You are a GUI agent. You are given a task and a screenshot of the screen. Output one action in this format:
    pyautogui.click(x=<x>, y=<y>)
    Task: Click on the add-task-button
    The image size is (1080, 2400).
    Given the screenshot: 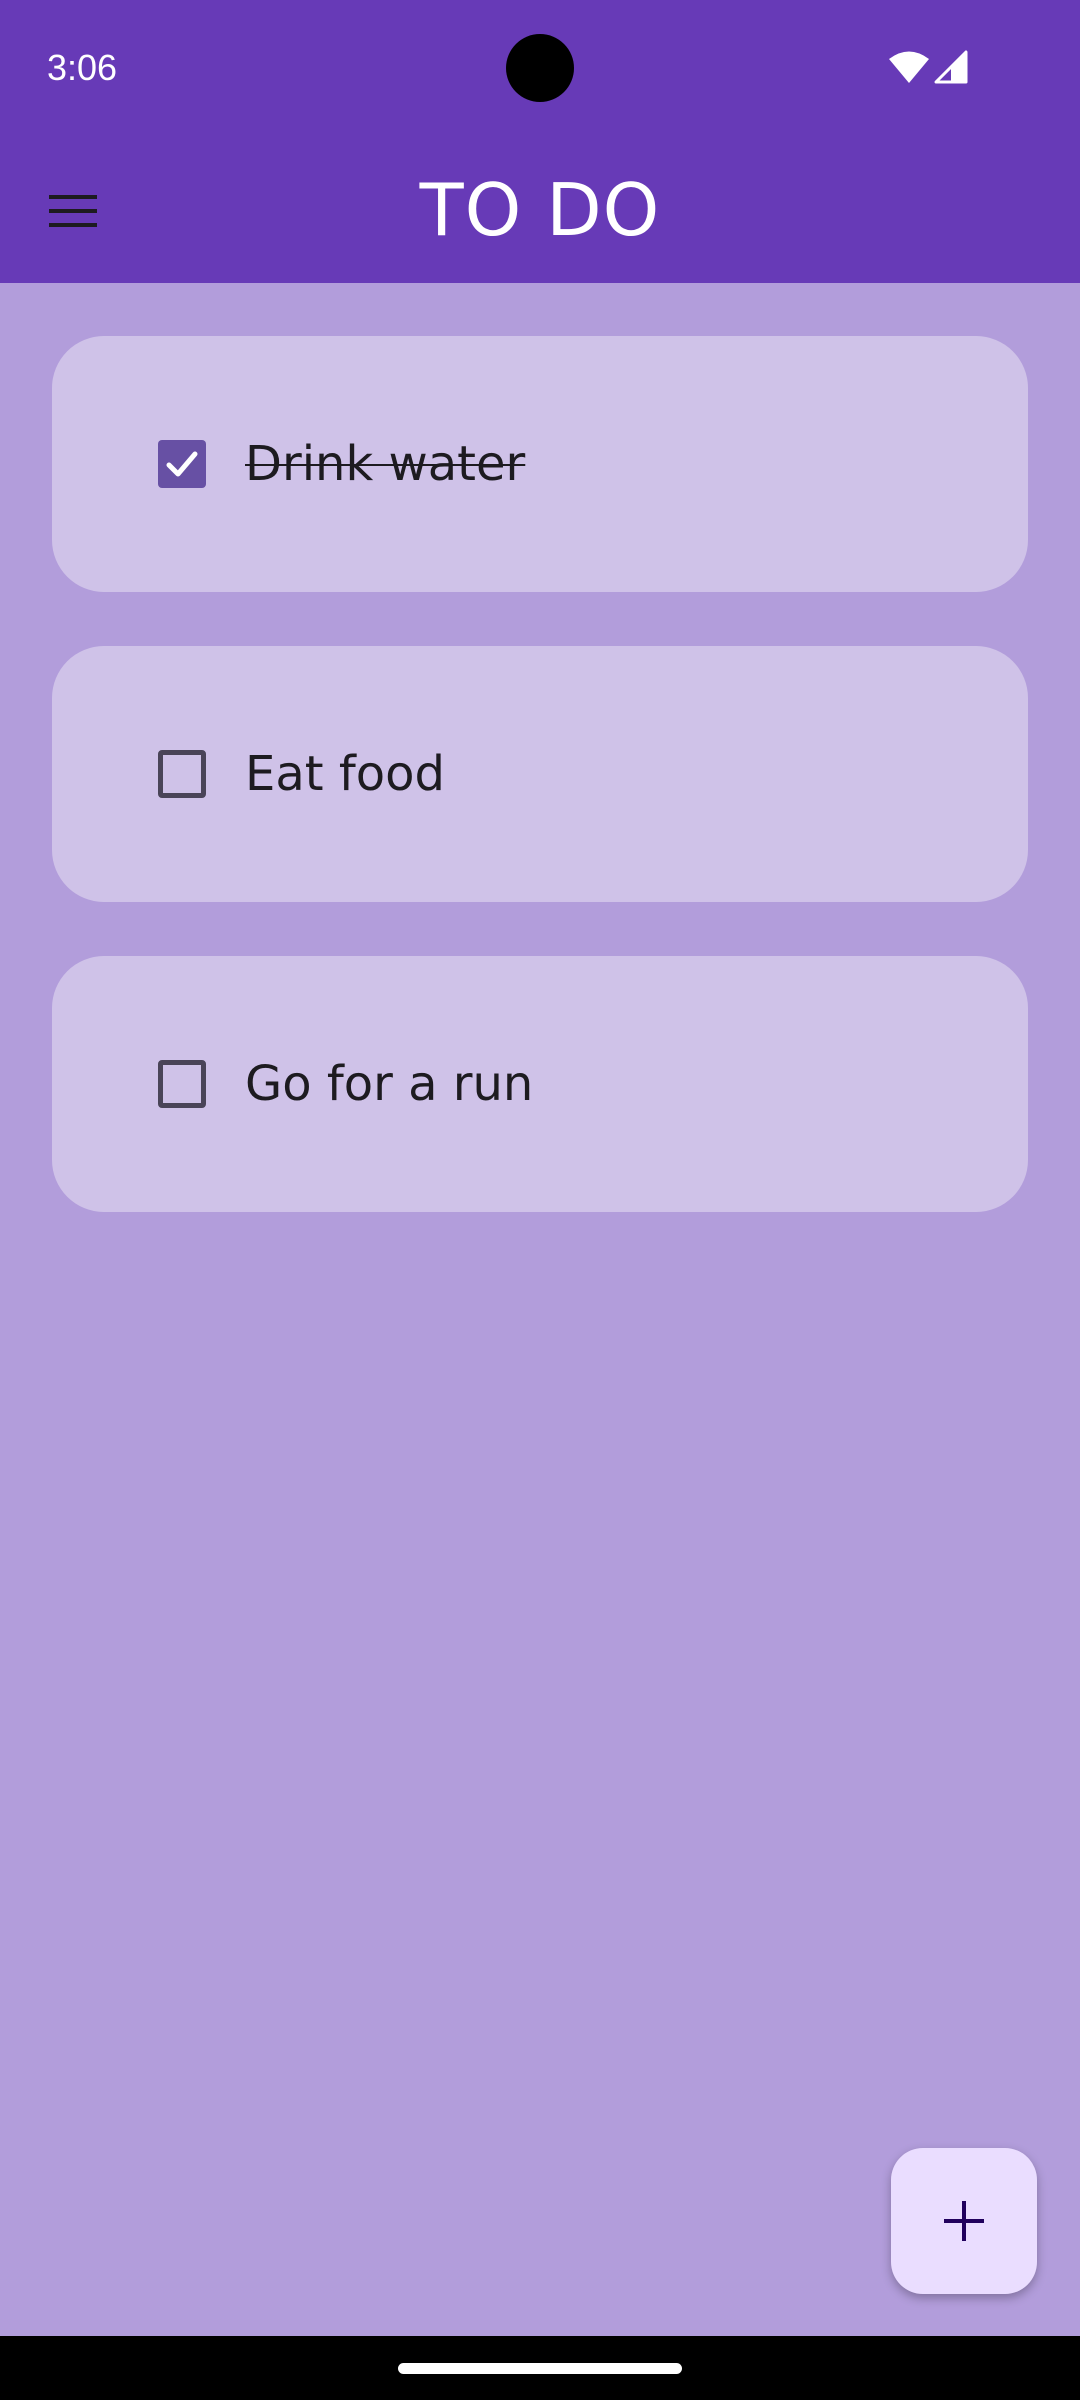 What is the action you would take?
    pyautogui.click(x=964, y=2221)
    